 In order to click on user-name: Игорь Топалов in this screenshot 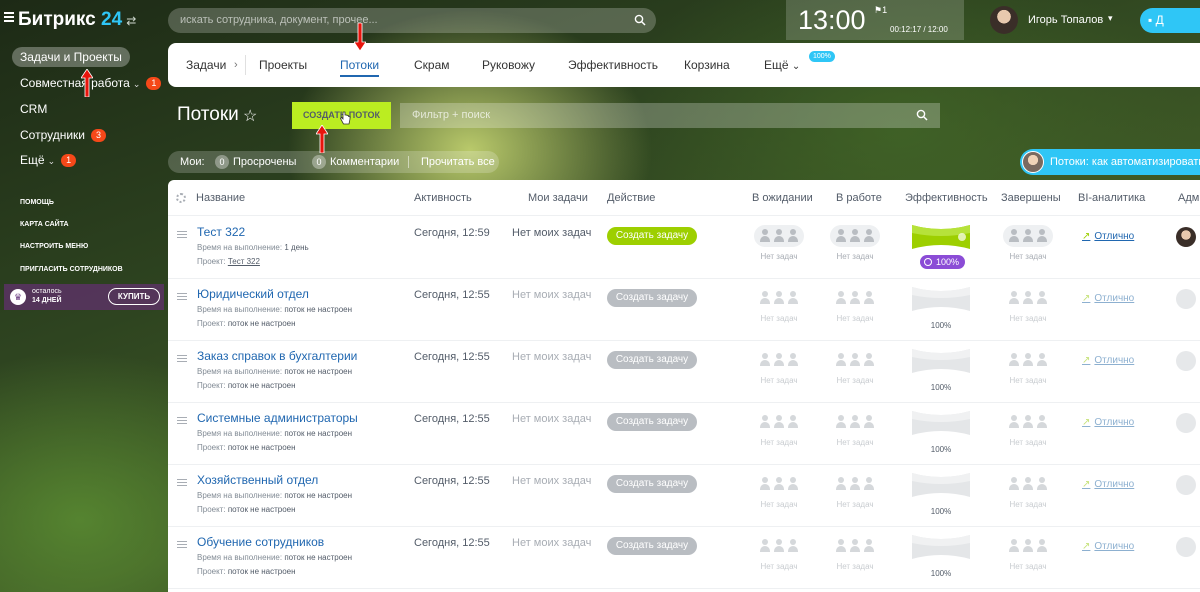, I will do `click(1065, 20)`.